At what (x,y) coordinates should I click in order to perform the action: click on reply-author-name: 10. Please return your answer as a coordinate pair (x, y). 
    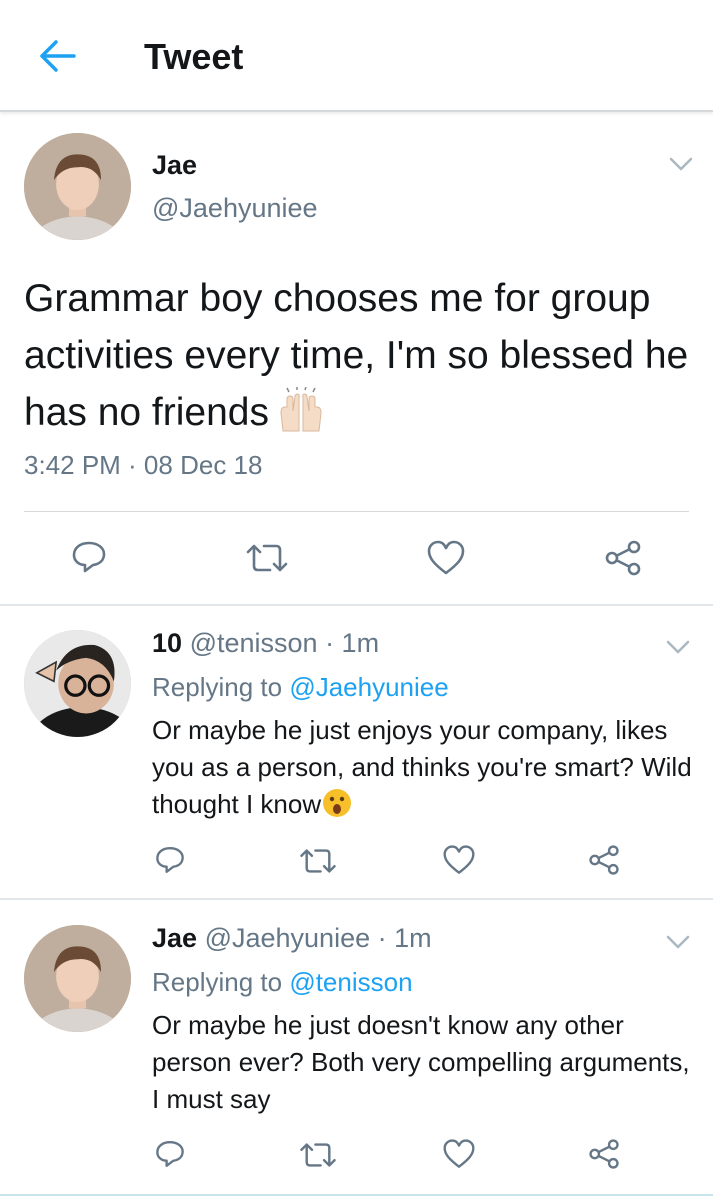
    Looking at the image, I should click on (167, 643).